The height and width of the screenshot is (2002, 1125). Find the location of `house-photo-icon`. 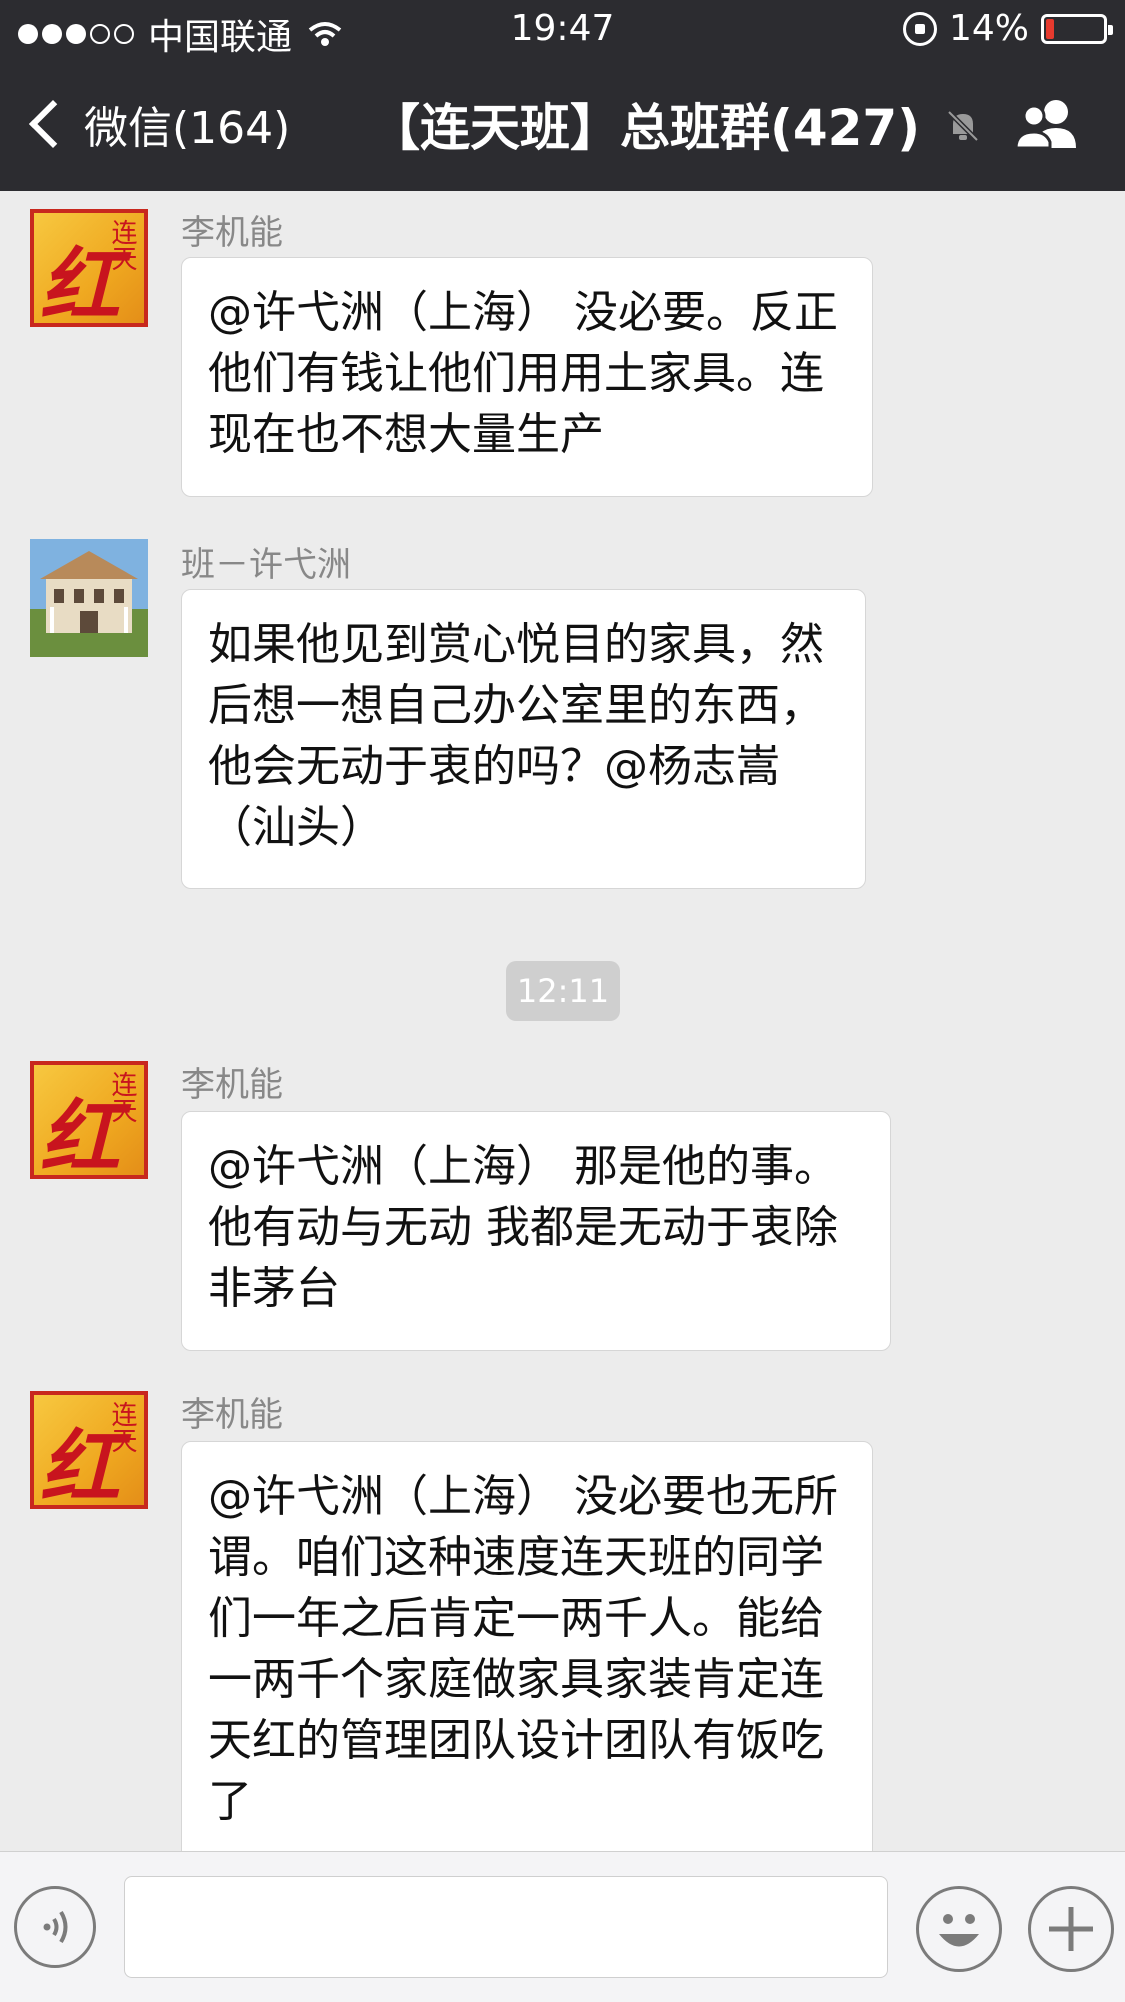

house-photo-icon is located at coordinates (89, 598).